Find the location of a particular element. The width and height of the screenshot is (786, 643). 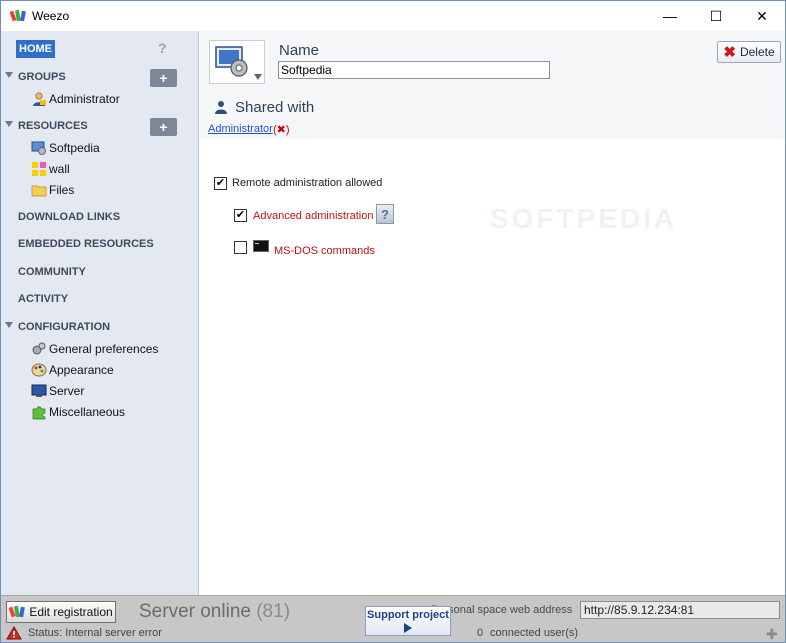

edit-registration-button: Edit registration is located at coordinates (61, 612).